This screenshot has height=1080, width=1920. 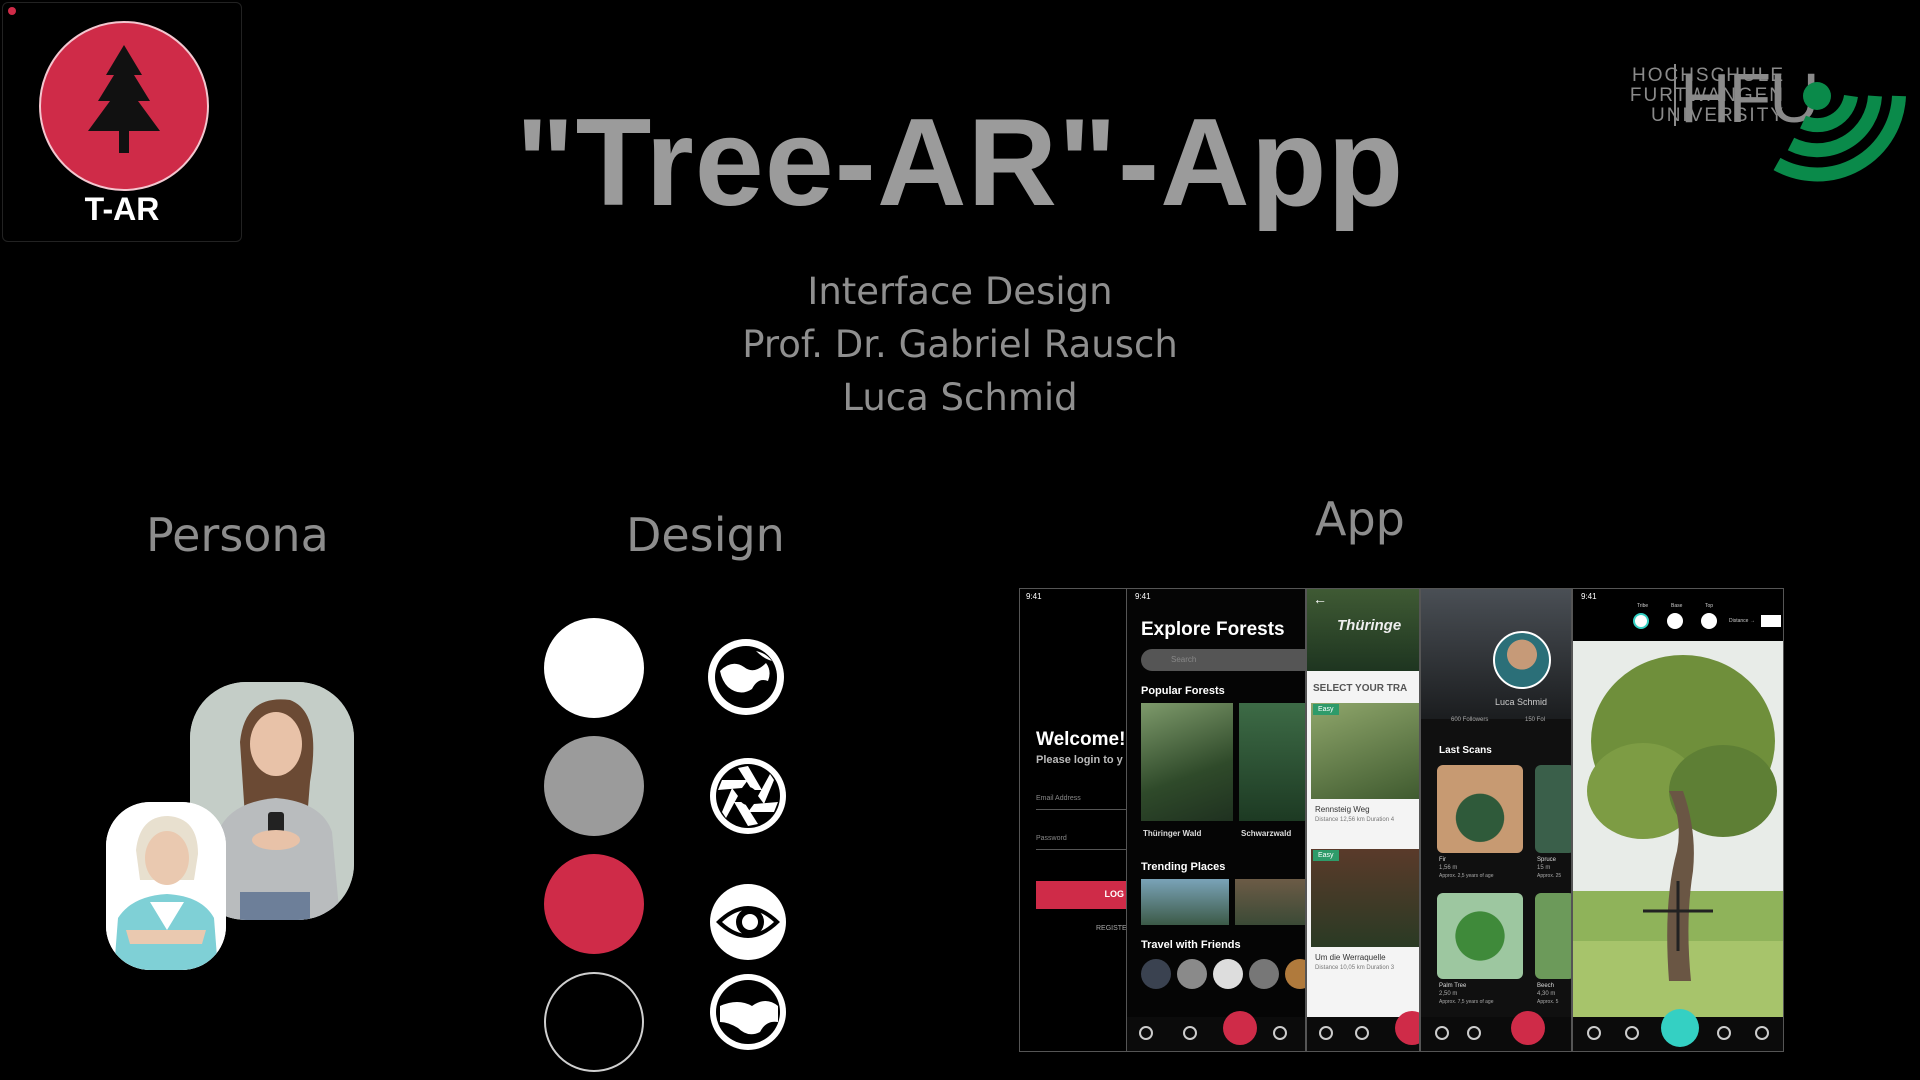 I want to click on ar-option-label: Base, so click(x=1677, y=606).